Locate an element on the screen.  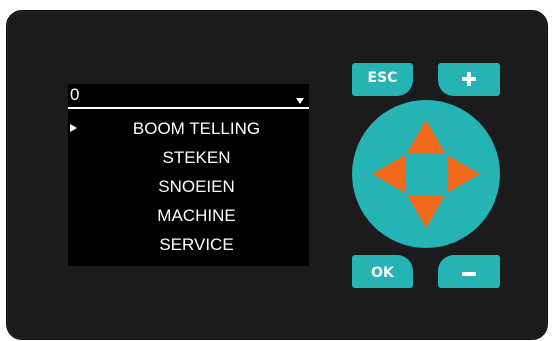
direction-pad-arrows is located at coordinates (426, 174).